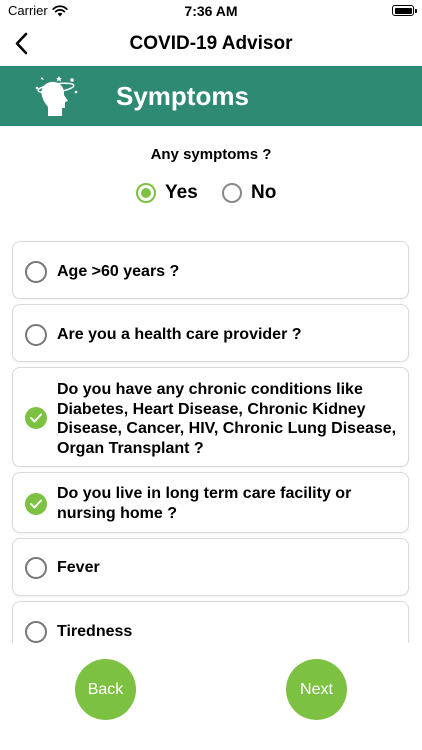 The height and width of the screenshot is (750, 422). Describe the element at coordinates (264, 192) in the screenshot. I see `radio-label-no: No` at that location.